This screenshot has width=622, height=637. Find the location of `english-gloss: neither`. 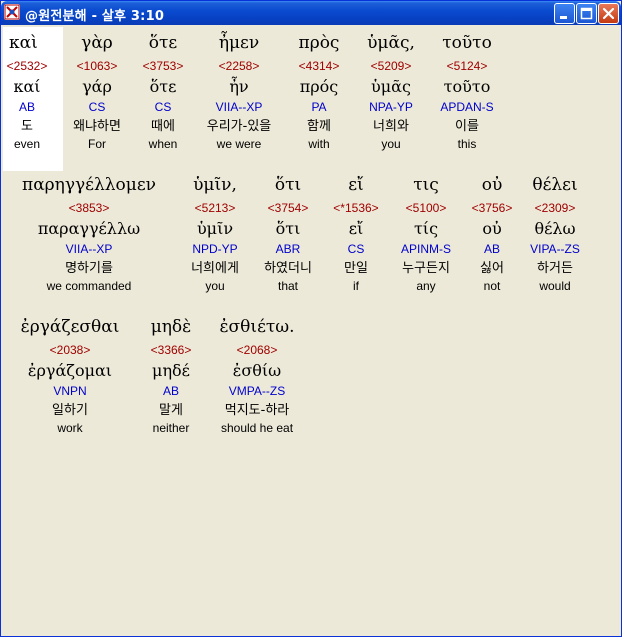

english-gloss: neither is located at coordinates (171, 428).